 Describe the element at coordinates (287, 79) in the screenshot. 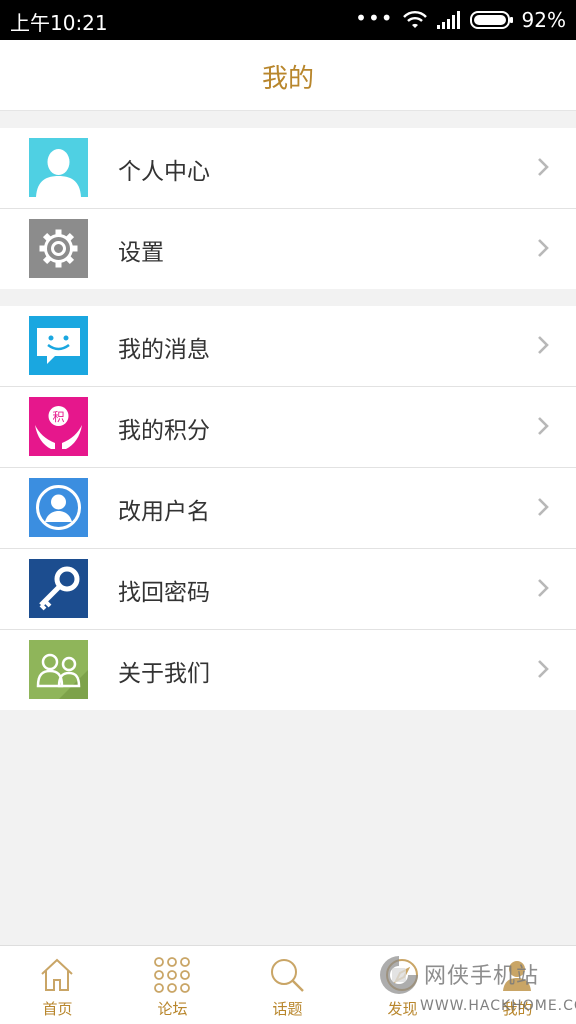

I see `page-title: 我的` at that location.